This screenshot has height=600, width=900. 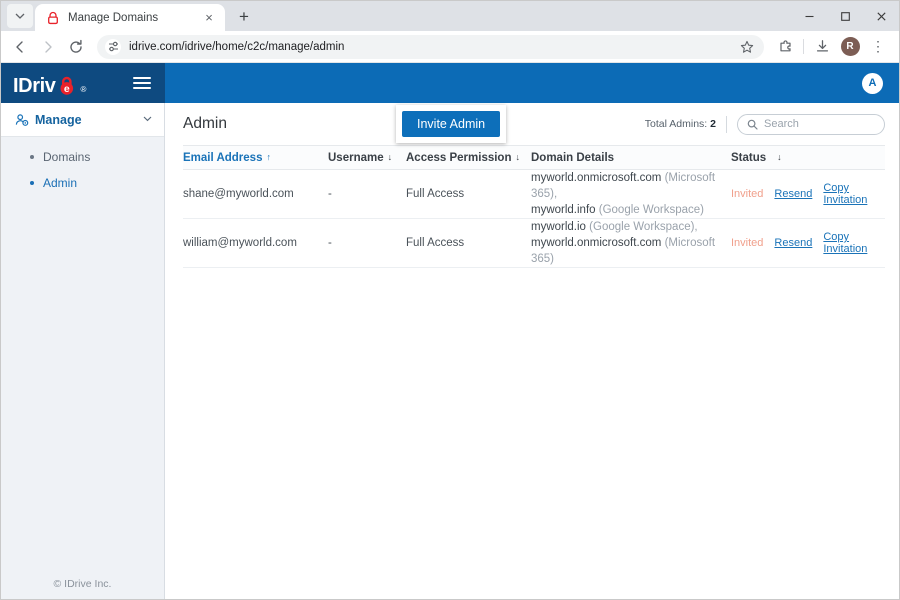 I want to click on total-admins: Total Admins: 2, so click(x=680, y=124).